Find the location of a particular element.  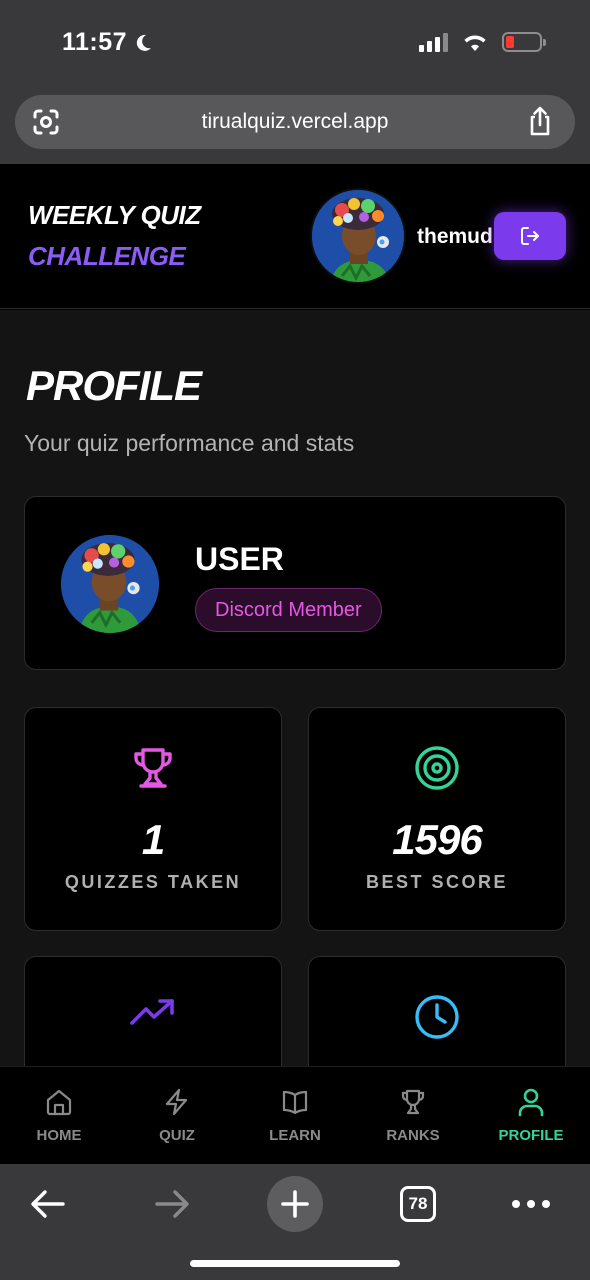

more-icon is located at coordinates (531, 1204).